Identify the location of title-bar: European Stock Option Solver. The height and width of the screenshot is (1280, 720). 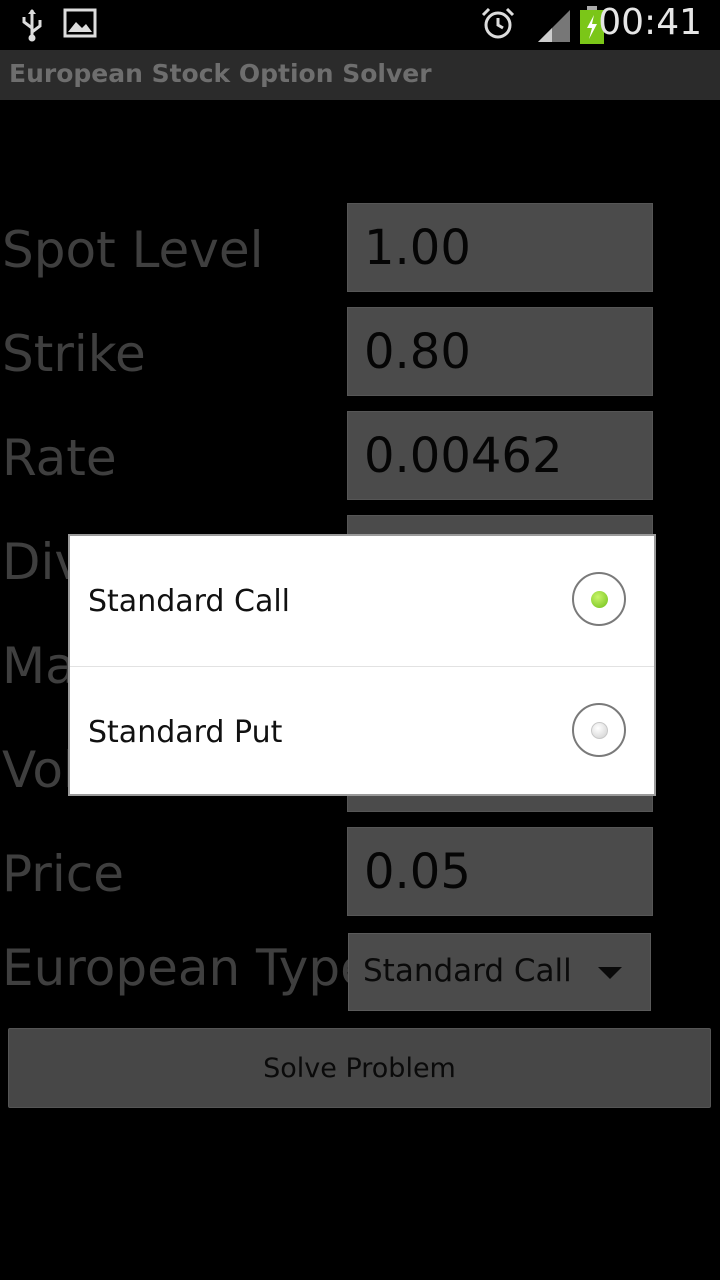
(360, 75).